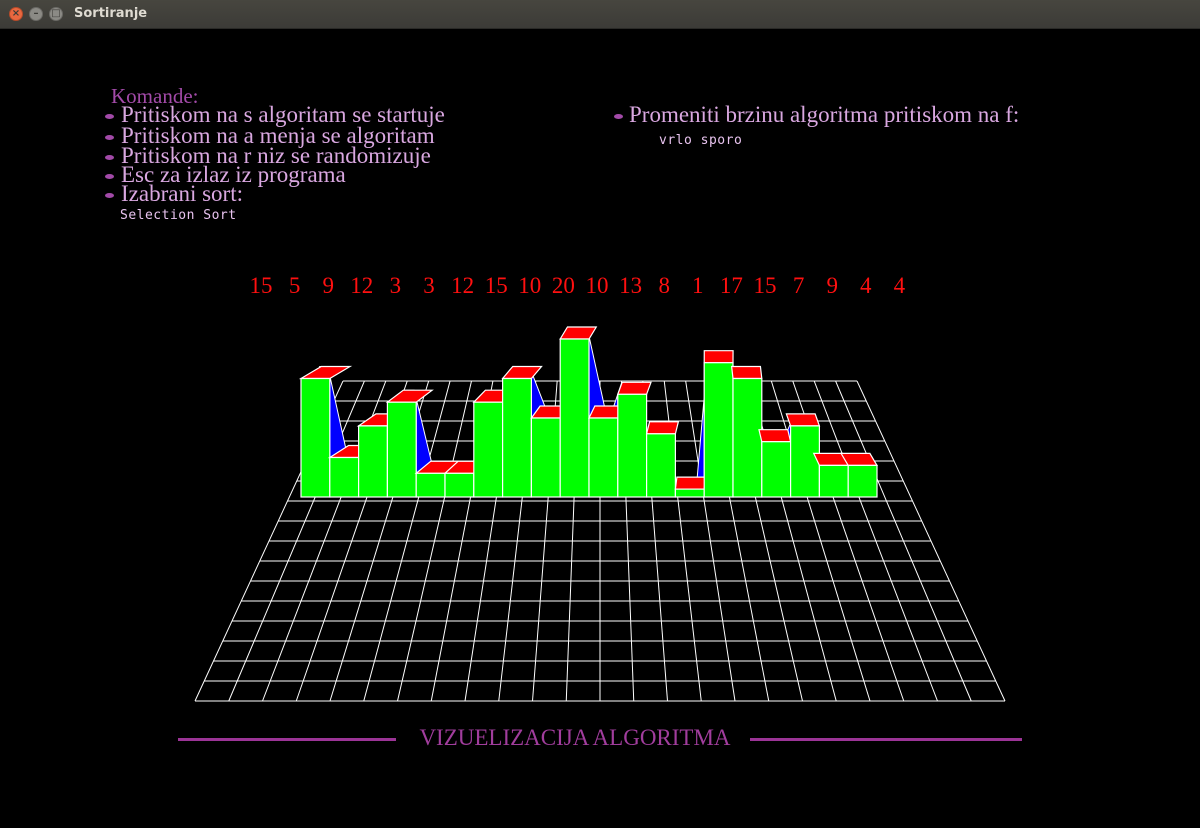 The width and height of the screenshot is (1200, 828). I want to click on footer-title: VIZUELIZACIJA ALGORITMA, so click(575, 737).